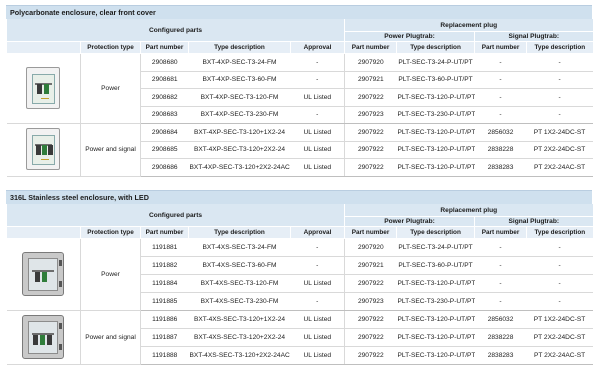 Image resolution: width=600 pixels, height=380 pixels. I want to click on type-description-cell: BXT-4XP-SEC-T3-120+2X2-24AC, so click(239, 167).